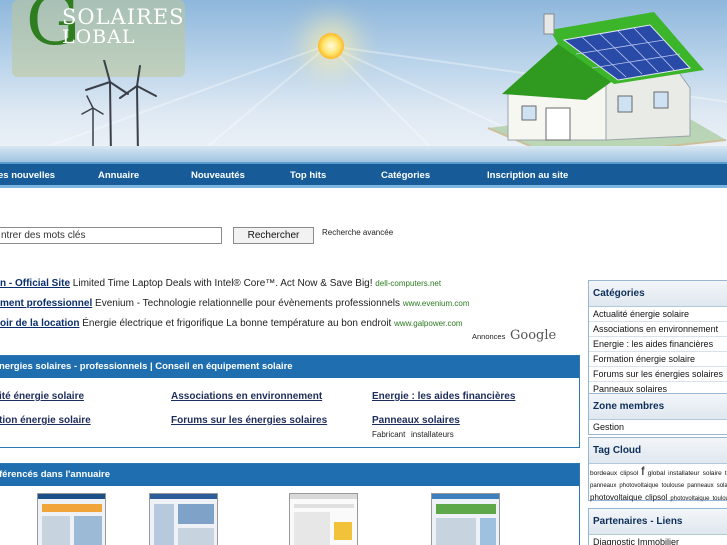  What do you see at coordinates (658, 540) in the screenshot?
I see `sidebar-item-diagnostic: Diagnostic Immobilier` at bounding box center [658, 540].